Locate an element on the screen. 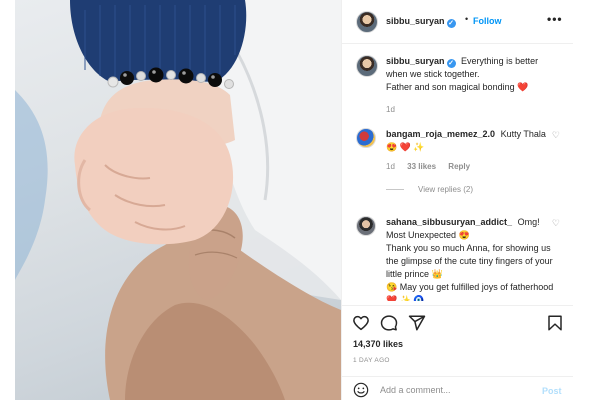 This screenshot has width=600, height=400. likes-count: 14,370 likes is located at coordinates (378, 344).